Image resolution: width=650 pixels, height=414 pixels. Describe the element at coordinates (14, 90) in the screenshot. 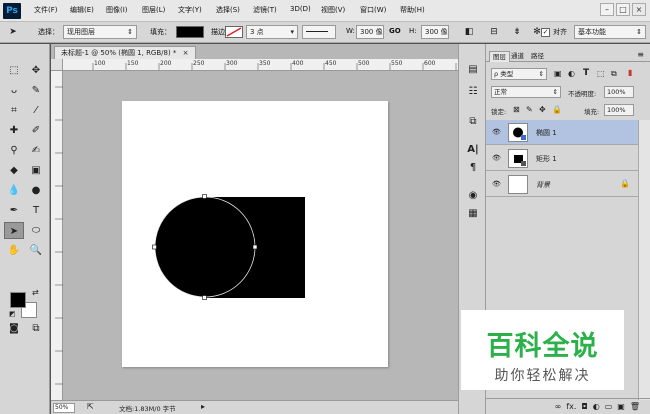

I see `lasso-tool-icon: ᴗ` at that location.